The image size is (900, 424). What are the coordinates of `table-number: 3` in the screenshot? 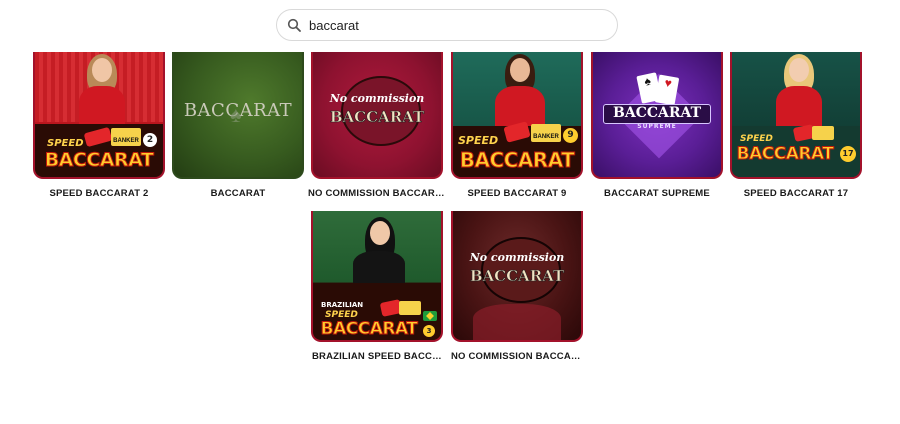 It's located at (429, 331).